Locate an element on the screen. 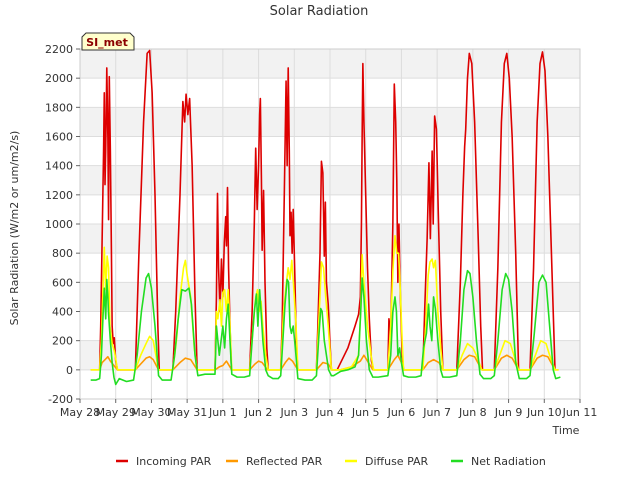 The image size is (640, 480). legend-item-incoming-par: Incoming PAR is located at coordinates (164, 461).